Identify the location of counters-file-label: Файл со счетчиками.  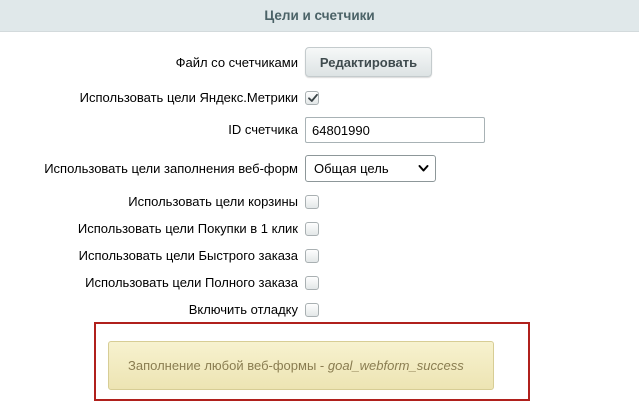
(236, 62).